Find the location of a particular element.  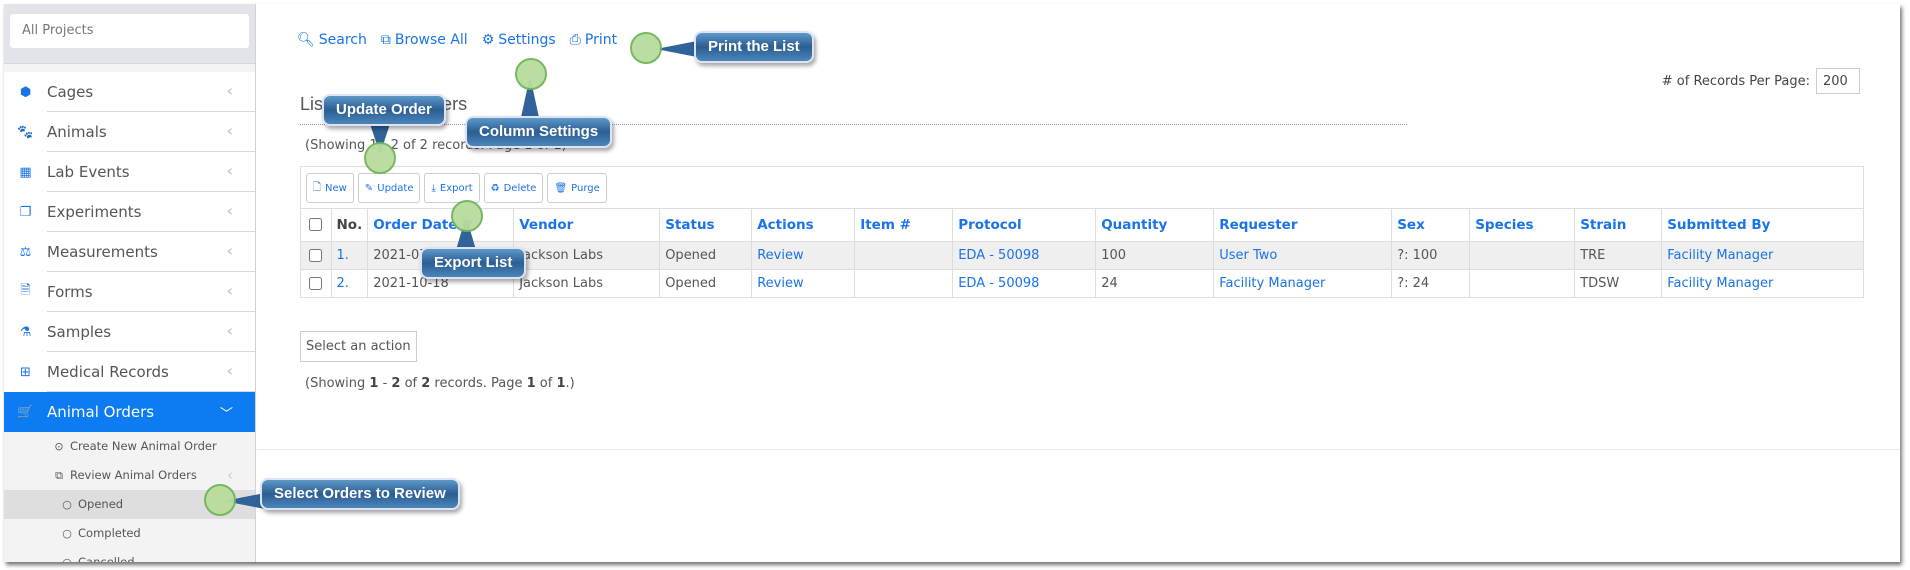

delete-button: ♻ Delete is located at coordinates (513, 188).